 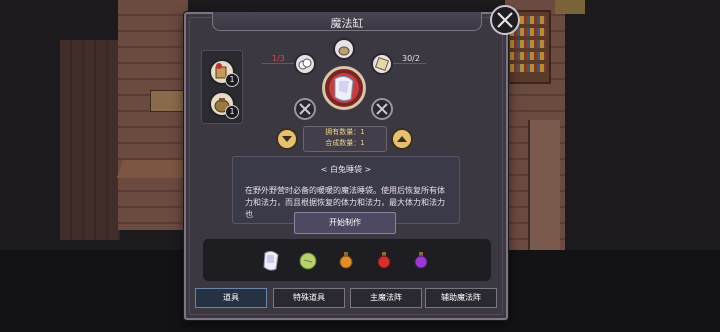 I want to click on craft-count: 合成数量：1, so click(x=345, y=143).